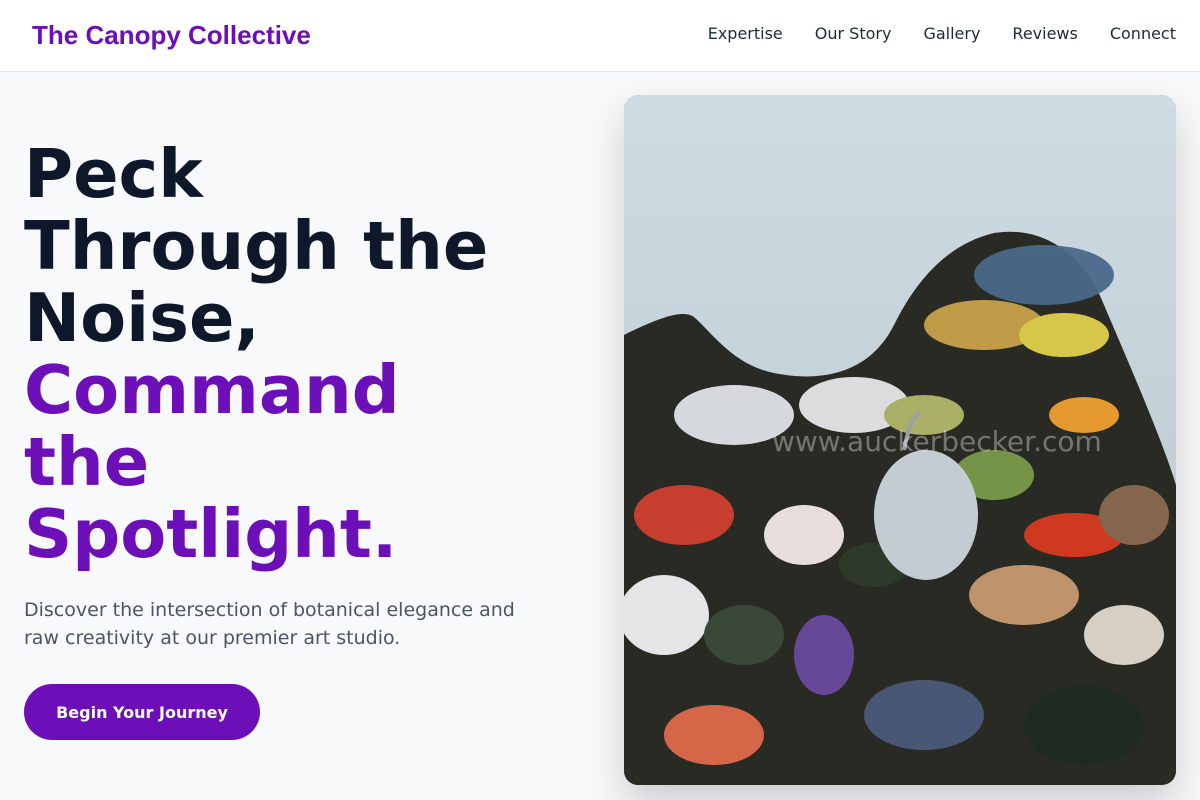  Describe the element at coordinates (937, 441) in the screenshot. I see `image-watermark: www.auckerbecker.com` at that location.